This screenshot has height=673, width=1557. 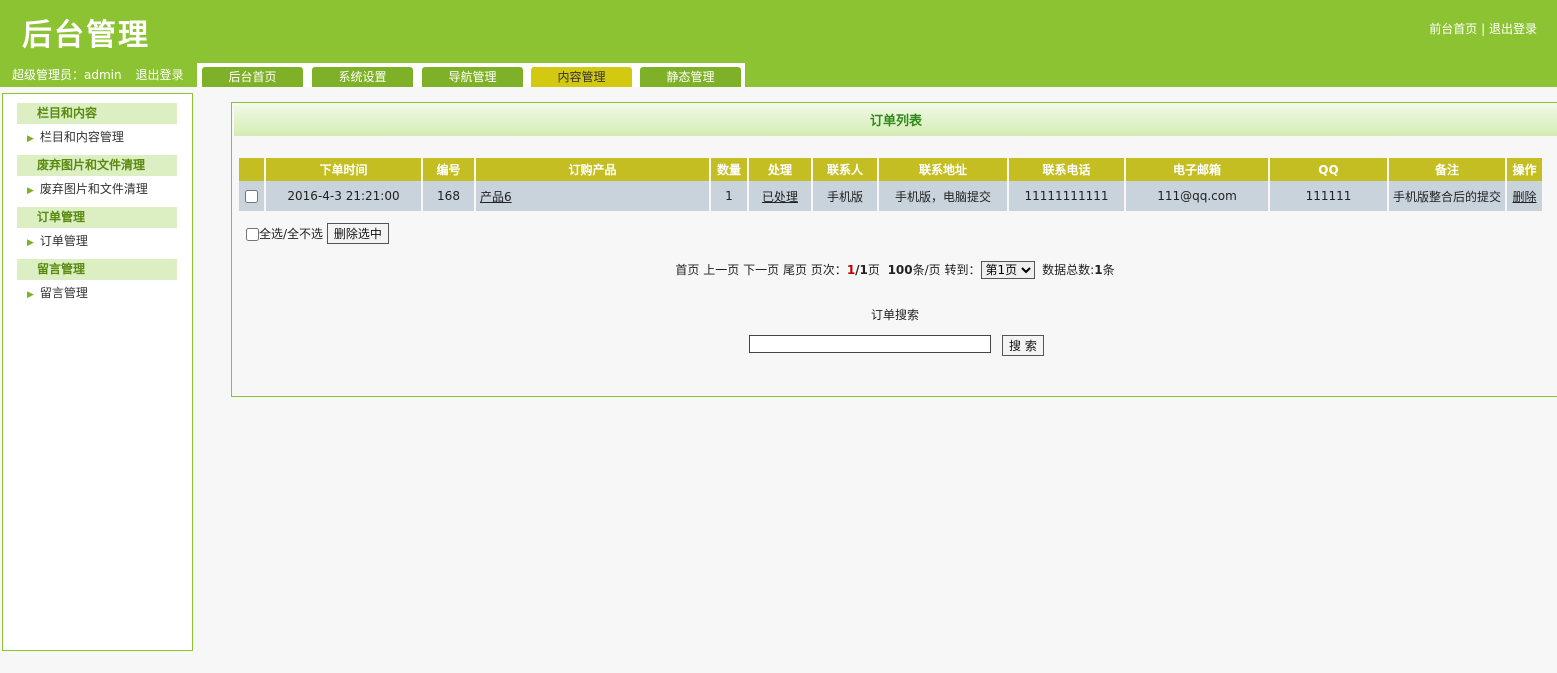 What do you see at coordinates (448, 169) in the screenshot?
I see `header-cell: 编号` at bounding box center [448, 169].